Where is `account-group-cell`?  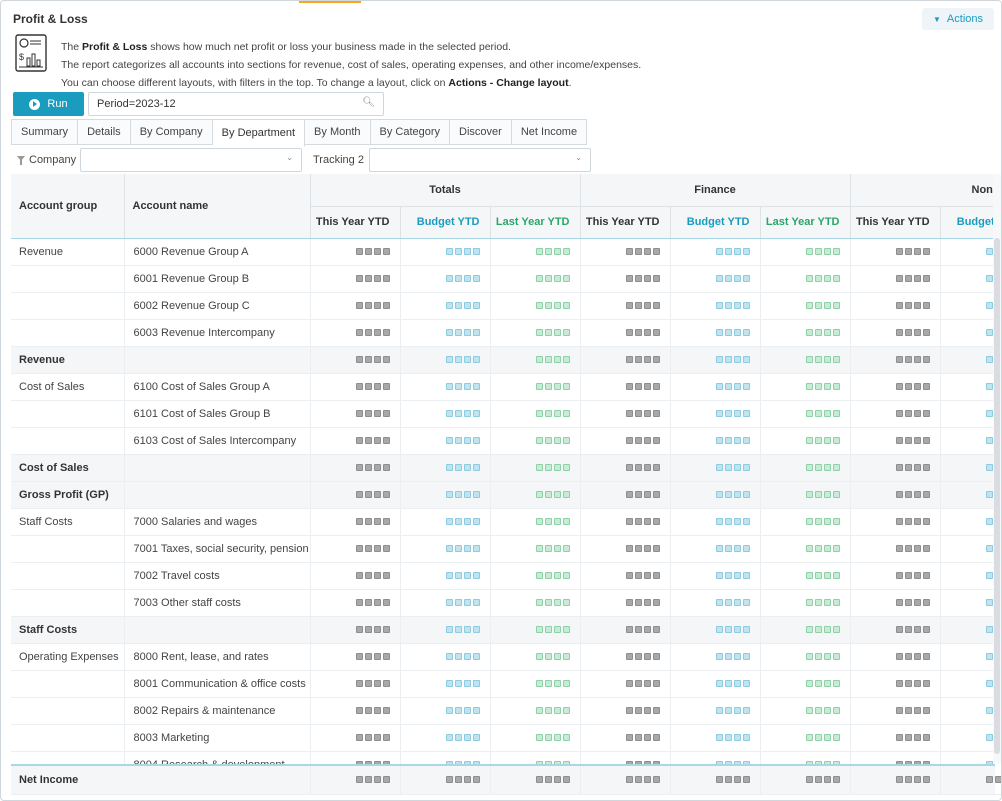
account-group-cell is located at coordinates (67, 603).